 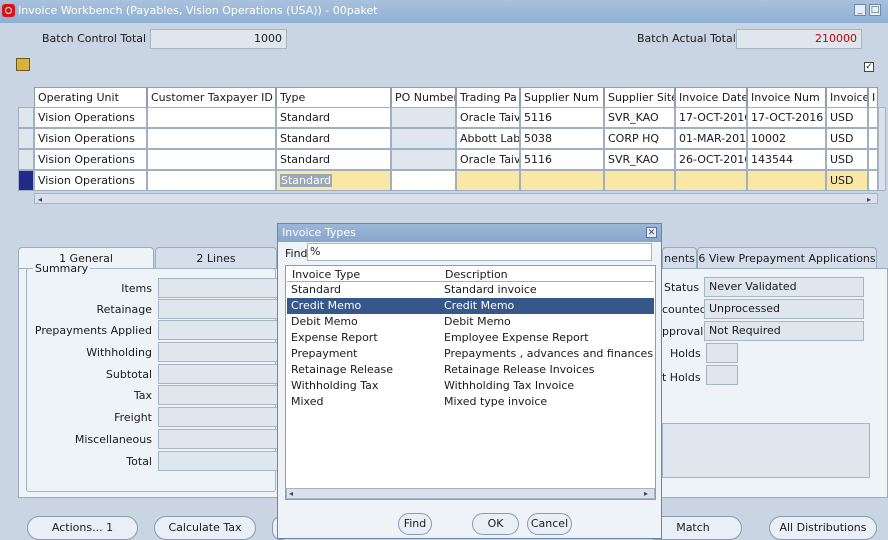 What do you see at coordinates (218, 461) in the screenshot?
I see `total-field` at bounding box center [218, 461].